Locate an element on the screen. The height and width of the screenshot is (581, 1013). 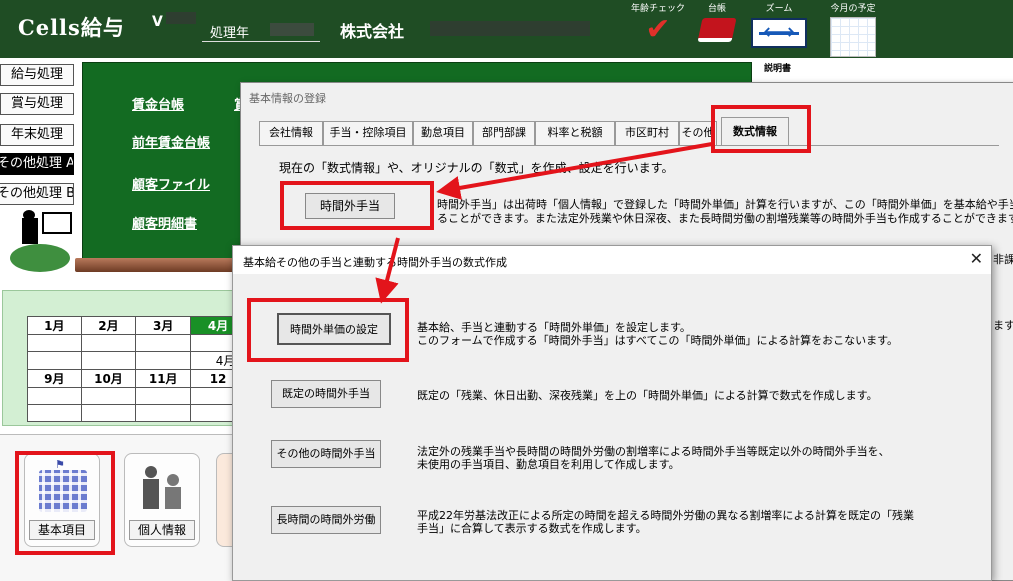
annotation-arrows is located at coordinates (544, 223).